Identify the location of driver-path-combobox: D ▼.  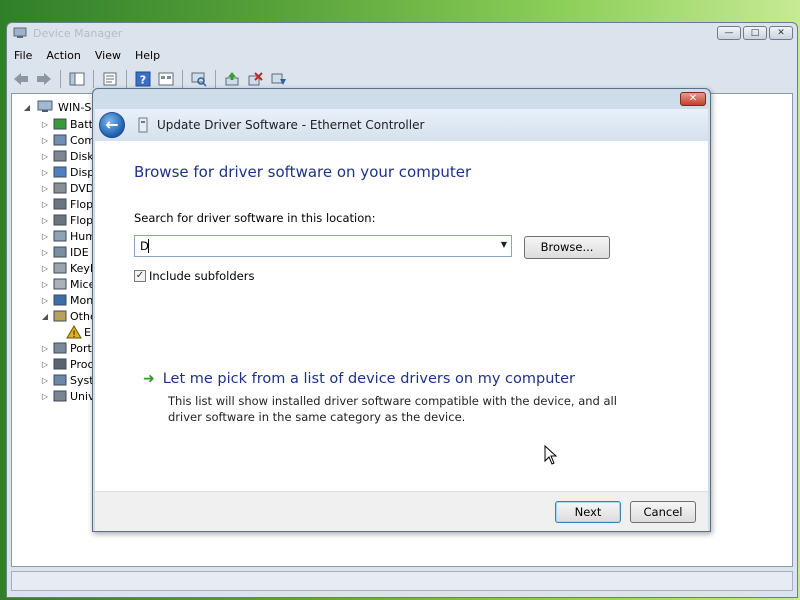
(323, 246).